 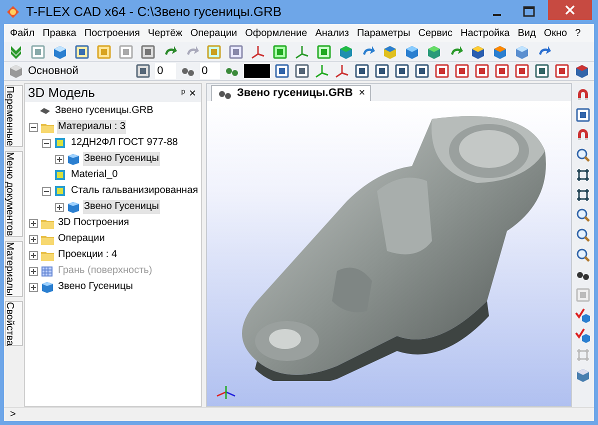 I want to click on window-title: T-FLEX CAD x64 - C:\Звено гусеницы.GRB, so click(x=154, y=12).